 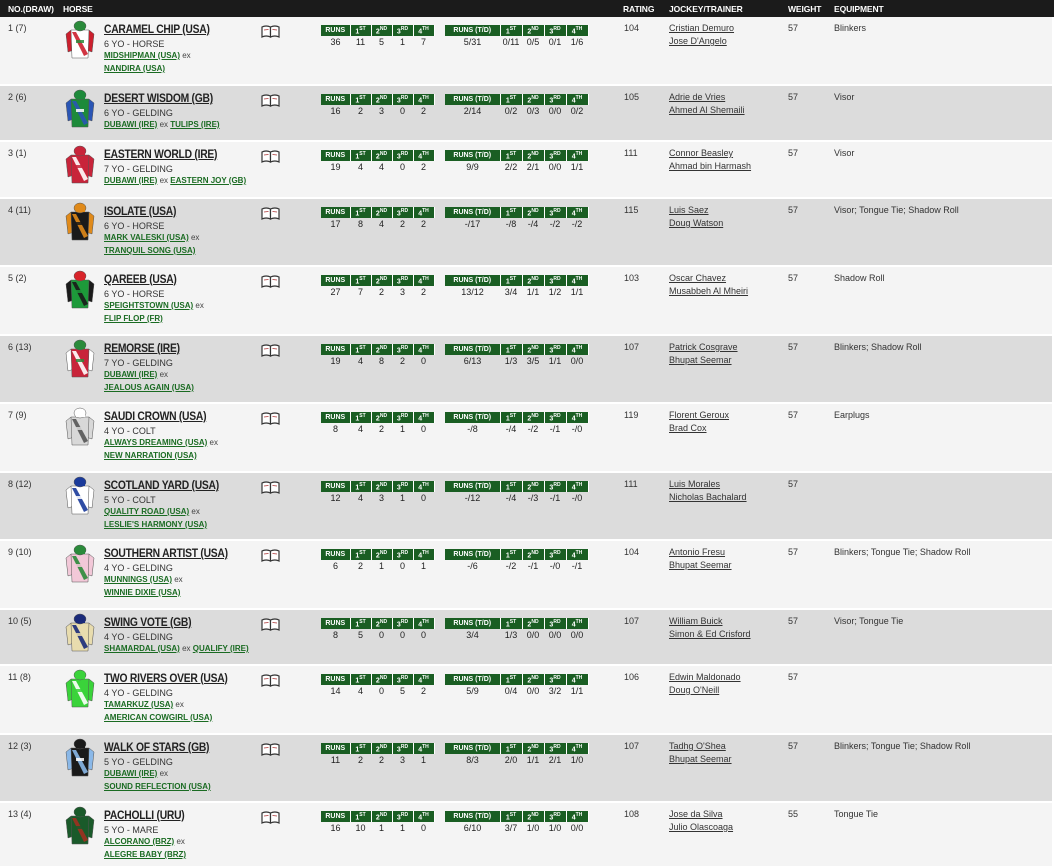 I want to click on jockey-link: Oscar Chavez, so click(x=708, y=278).